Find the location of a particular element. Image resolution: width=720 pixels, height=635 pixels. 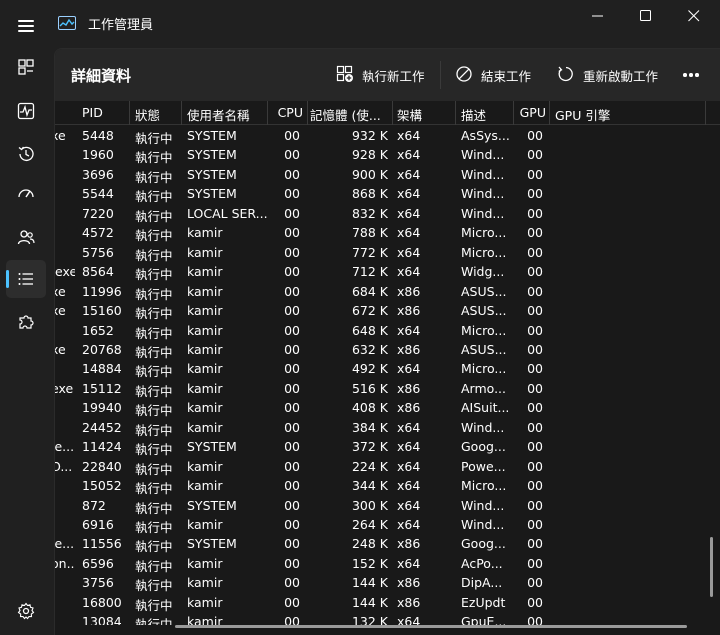

nav-performance is located at coordinates (26, 111).